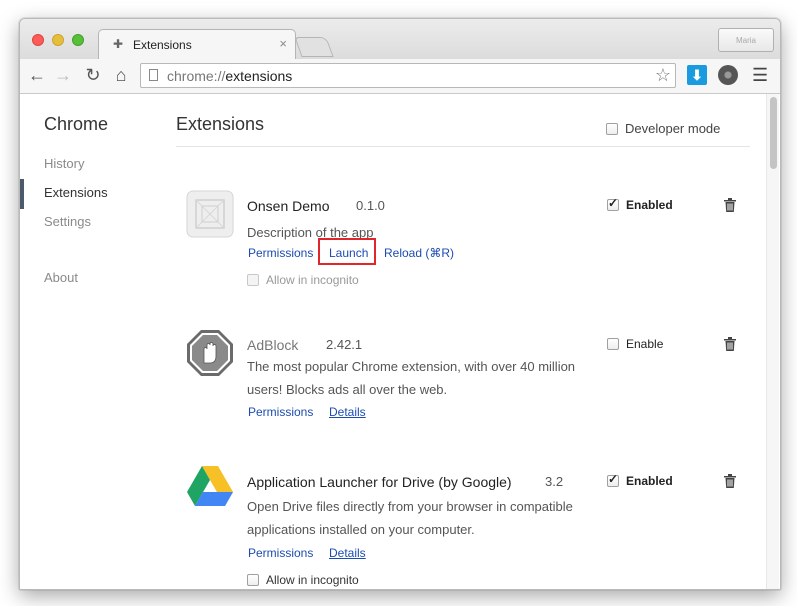 The image size is (797, 606). What do you see at coordinates (283, 43) in the screenshot?
I see `tab-close-icon: ×` at bounding box center [283, 43].